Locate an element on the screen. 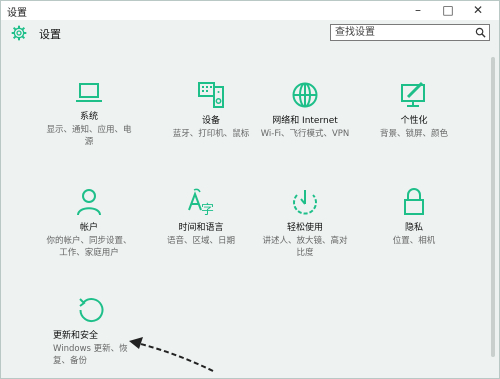 The image size is (500, 379). tile-personalization: 个性化 背景、锁屏、颜色 is located at coordinates (414, 110).